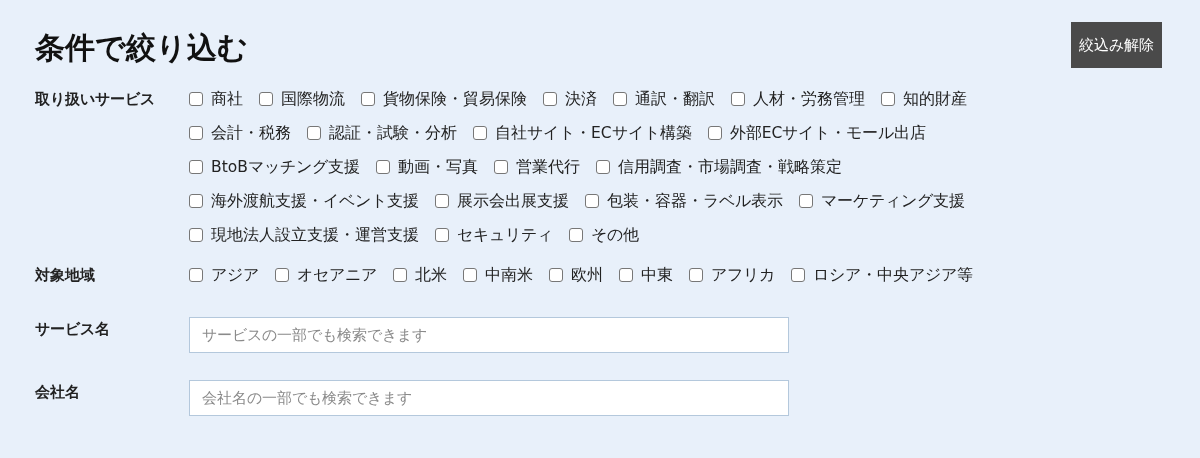 The image size is (1200, 458). I want to click on filter-label: 取り扱いサービス, so click(95, 99).